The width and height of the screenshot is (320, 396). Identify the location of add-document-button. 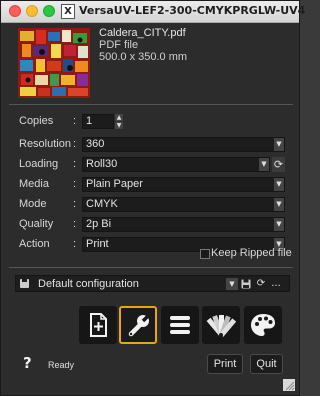
(98, 325).